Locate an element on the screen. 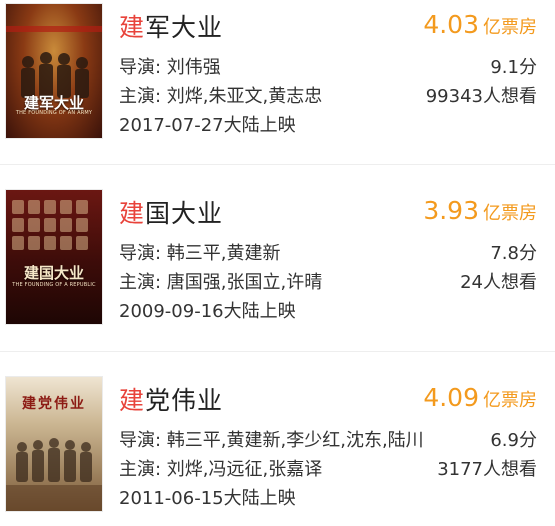  movie-title: 建军大业 is located at coordinates (171, 26).